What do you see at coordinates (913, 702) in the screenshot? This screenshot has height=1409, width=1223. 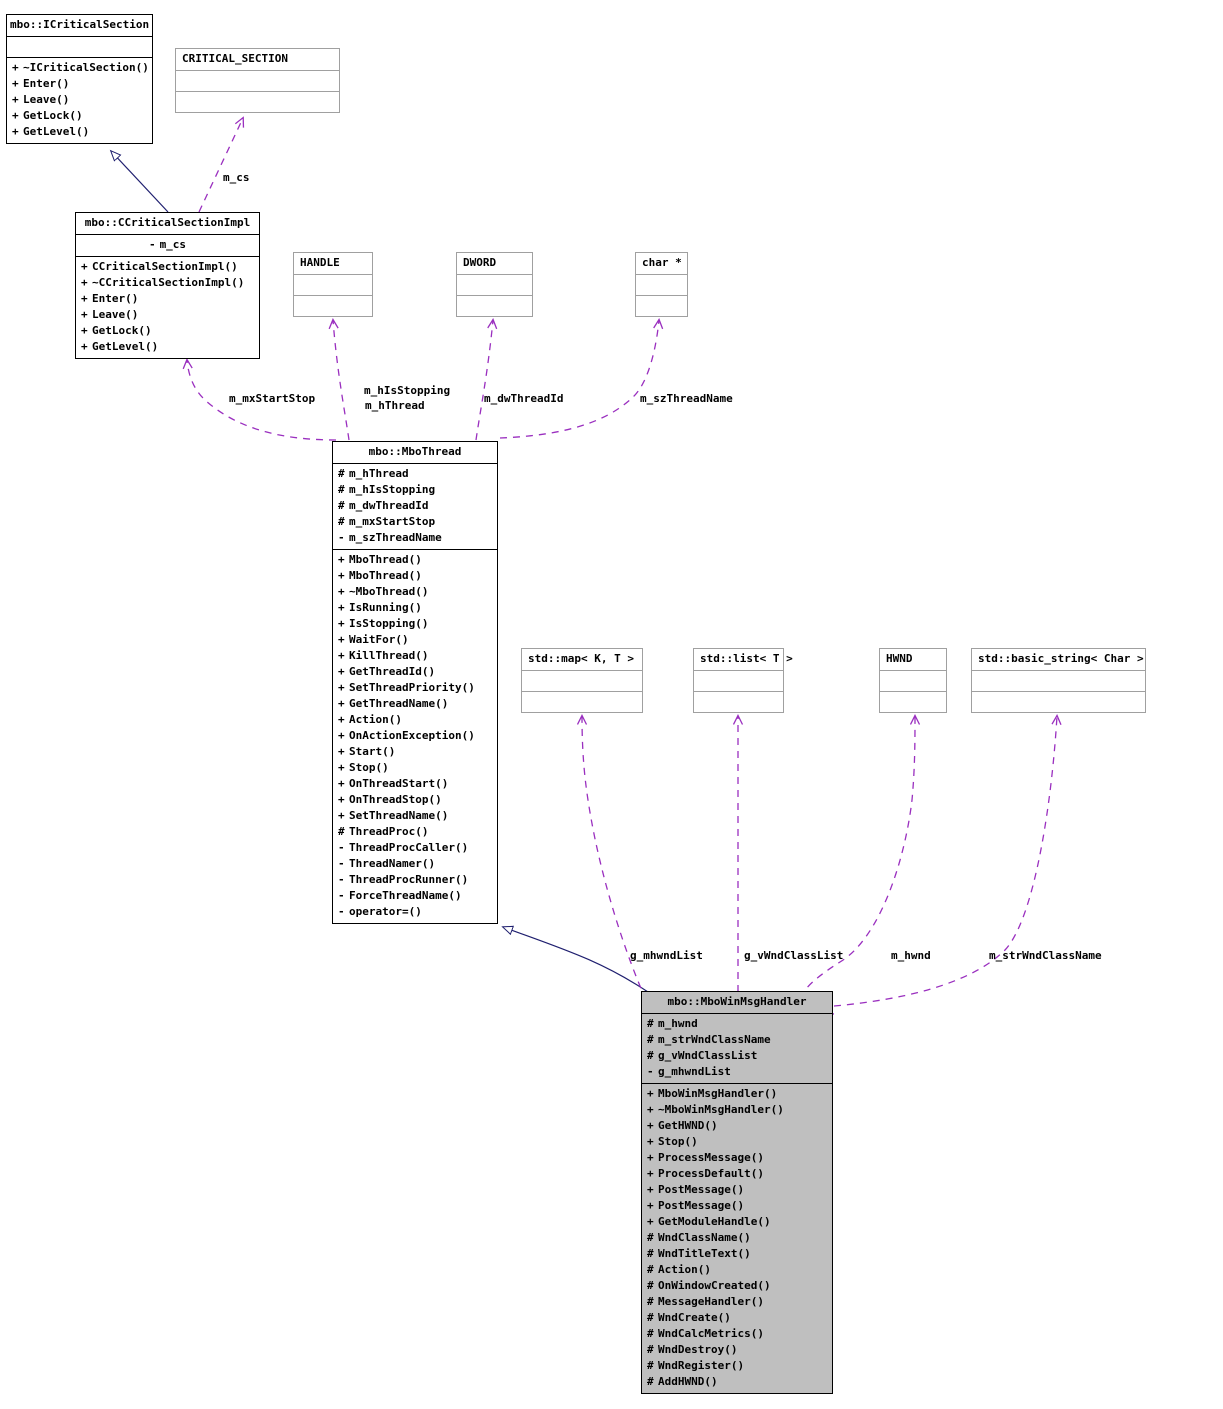 I see `methods-section-hwnd` at bounding box center [913, 702].